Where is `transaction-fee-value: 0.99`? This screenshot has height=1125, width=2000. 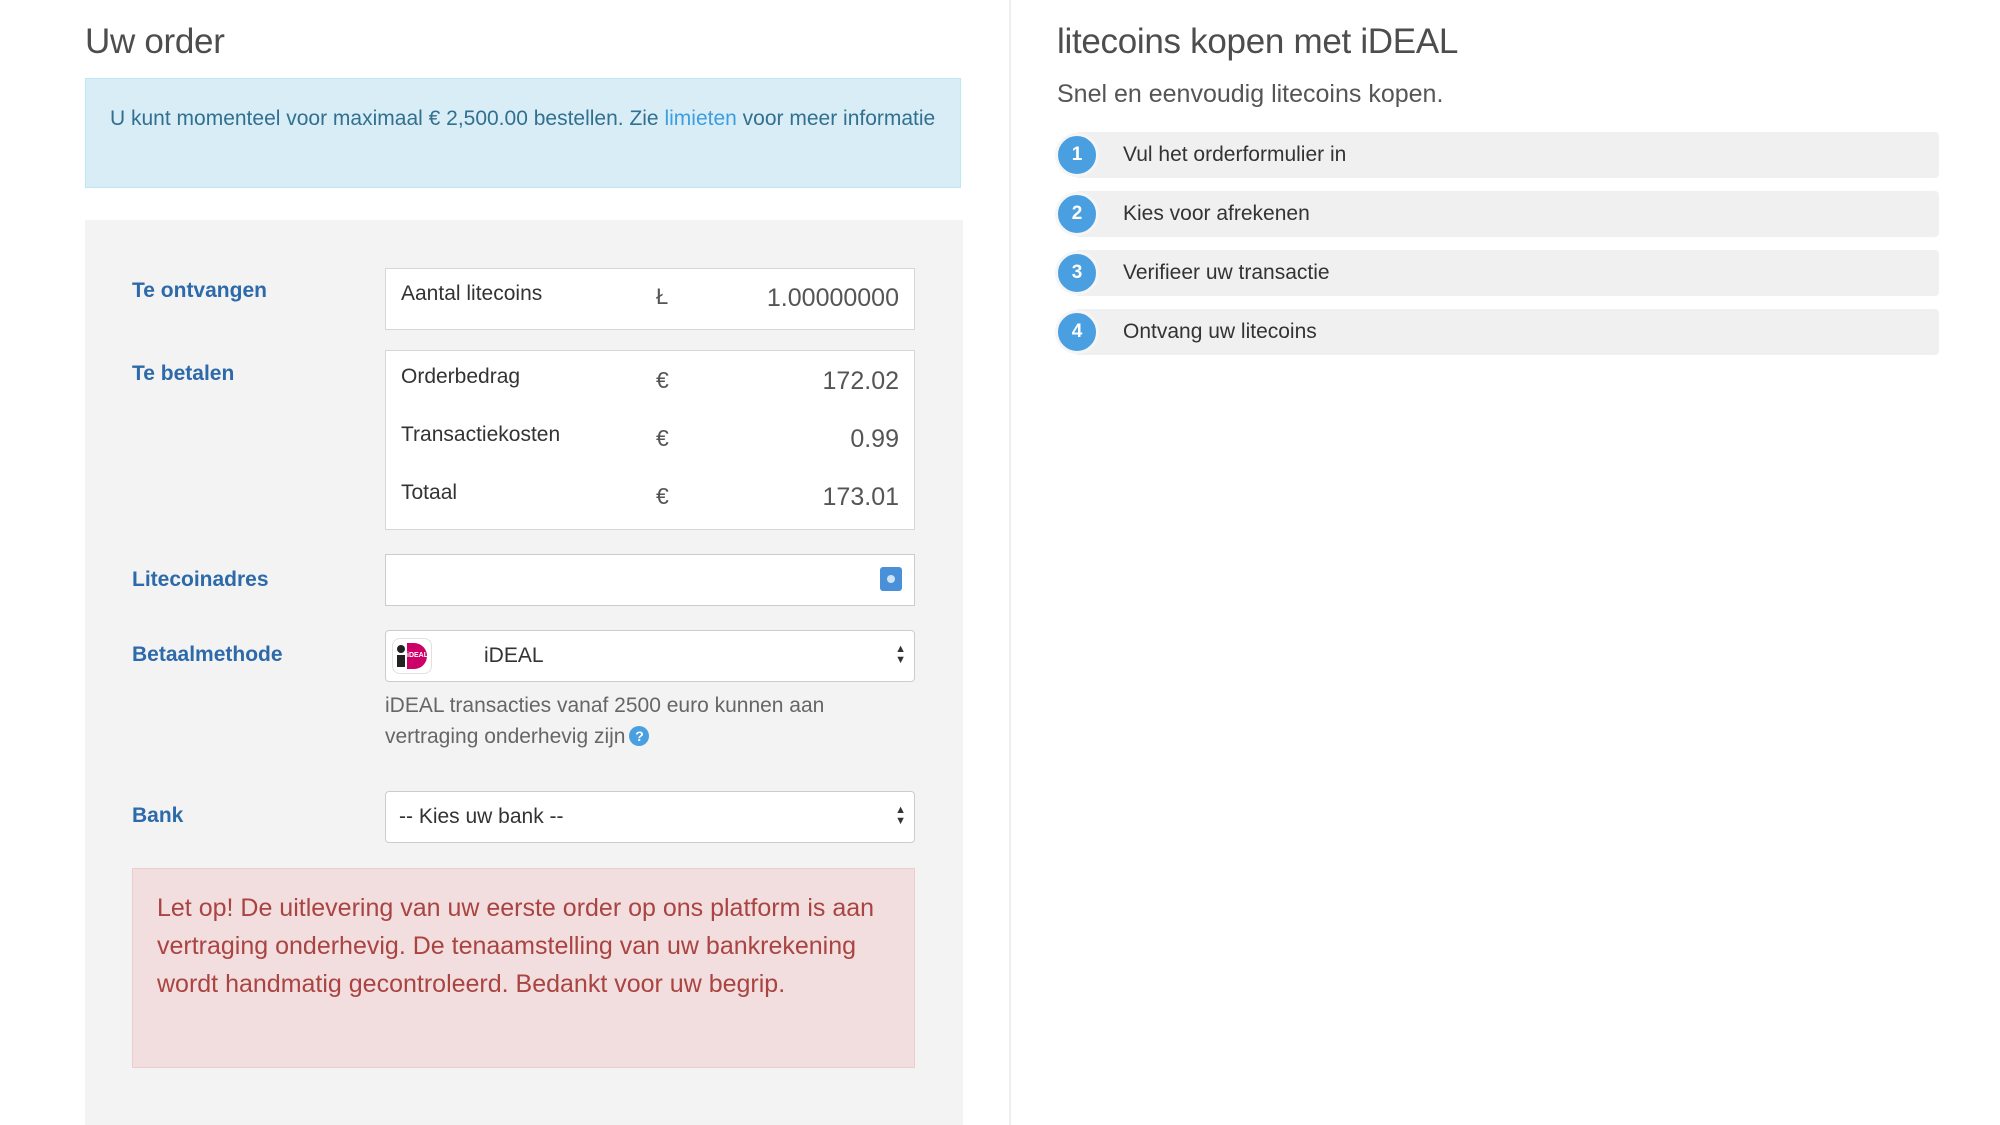 transaction-fee-value: 0.99 is located at coordinates (874, 439).